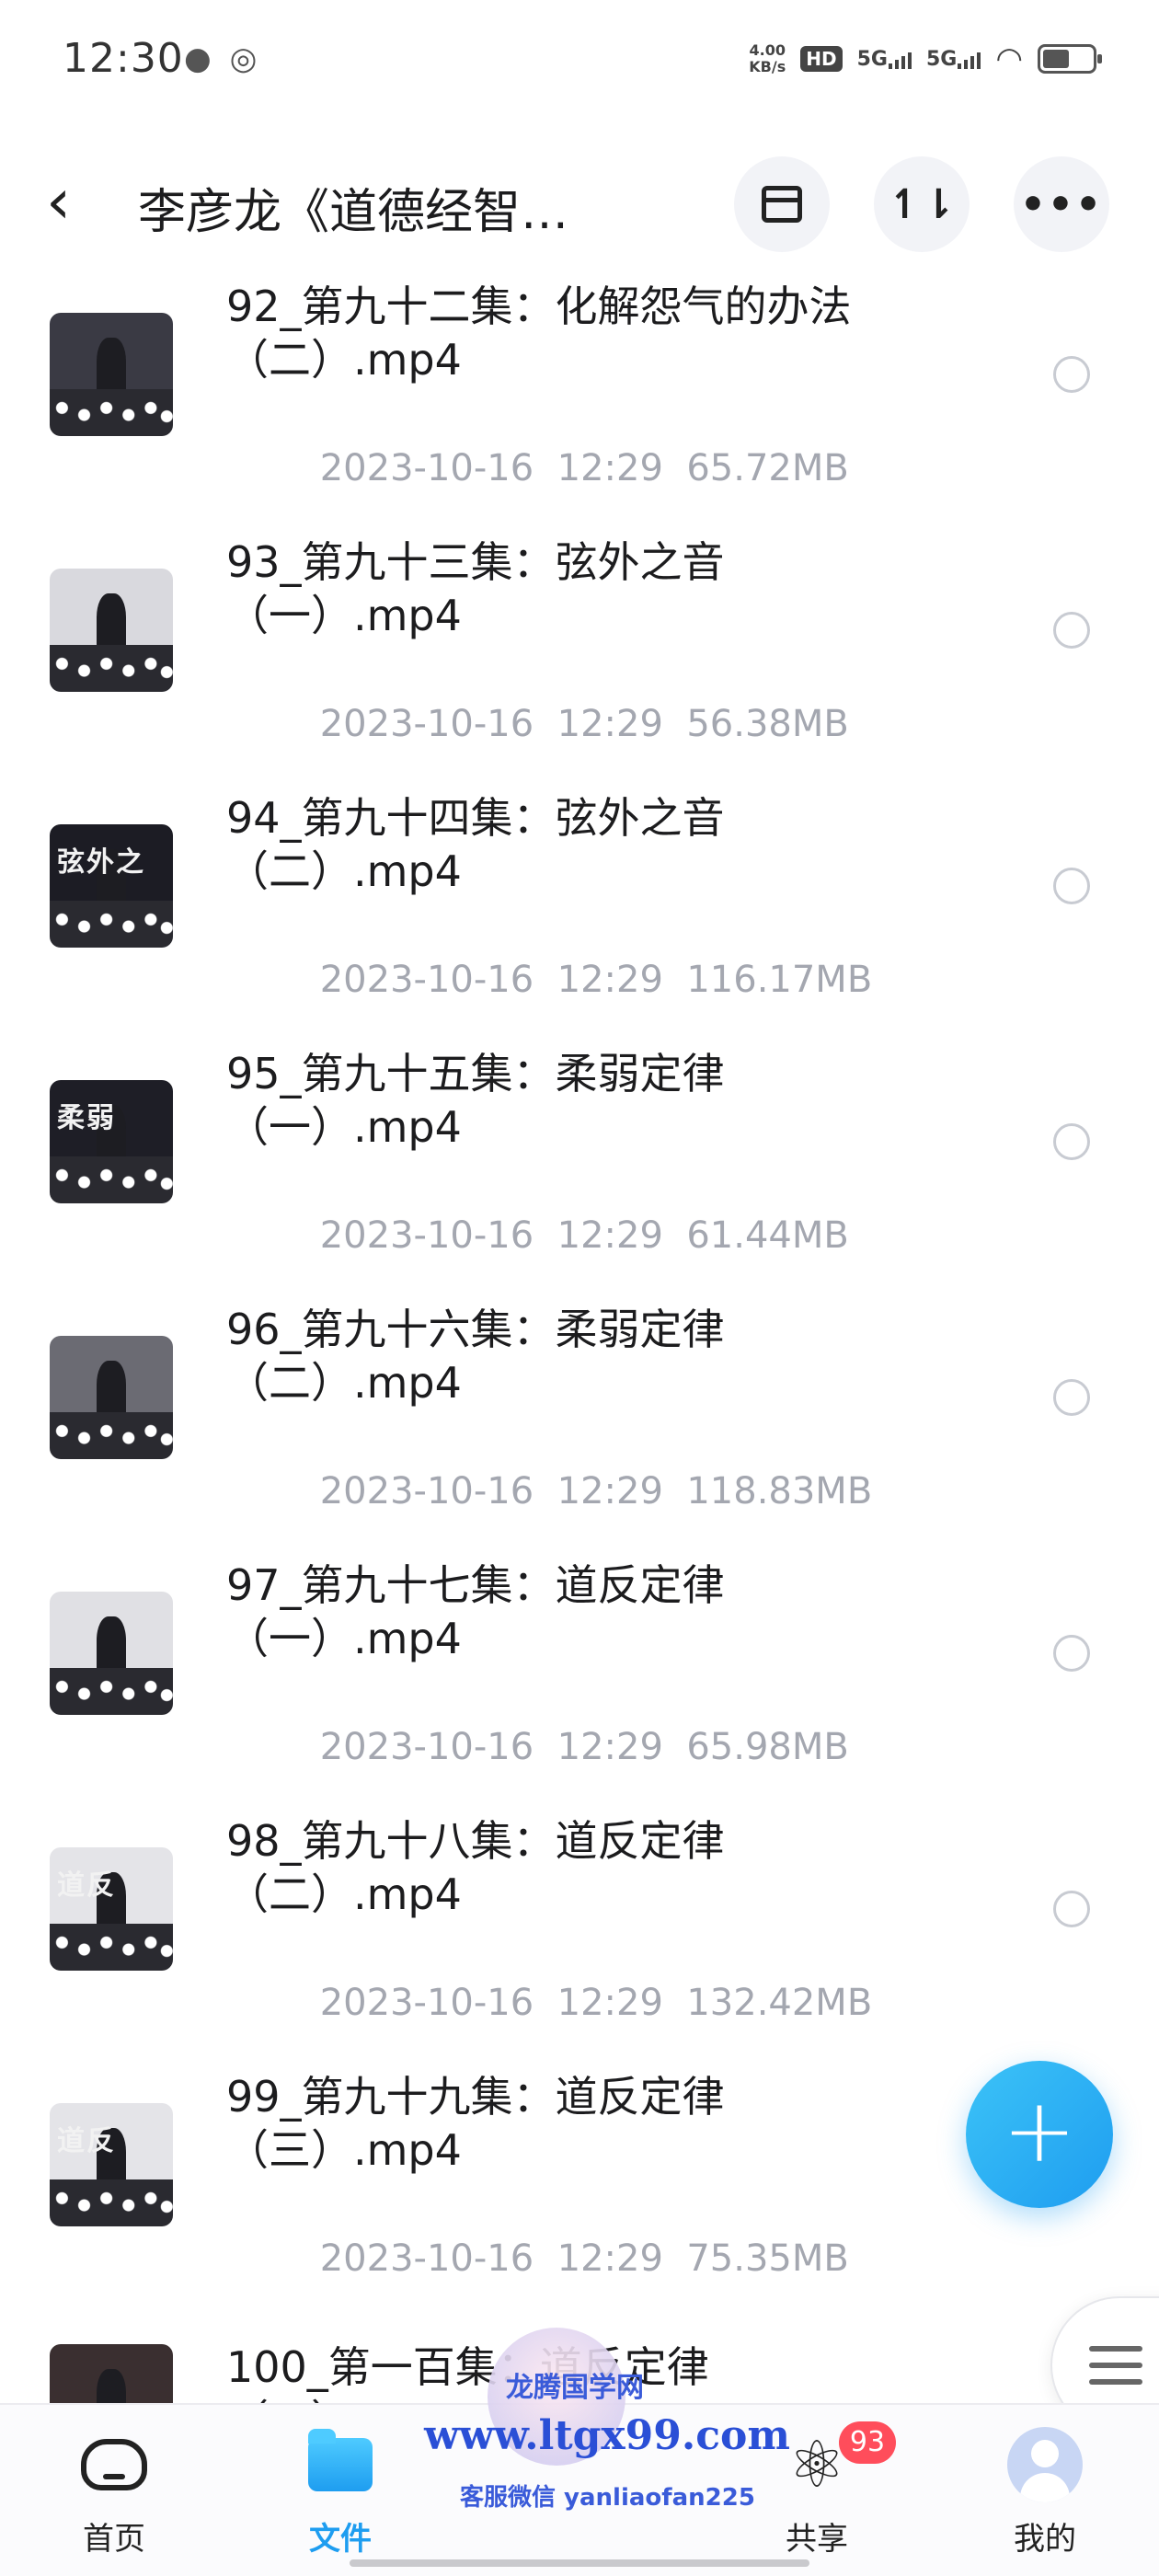  Describe the element at coordinates (779, 2003) in the screenshot. I see `file-size: 132.42MB` at that location.